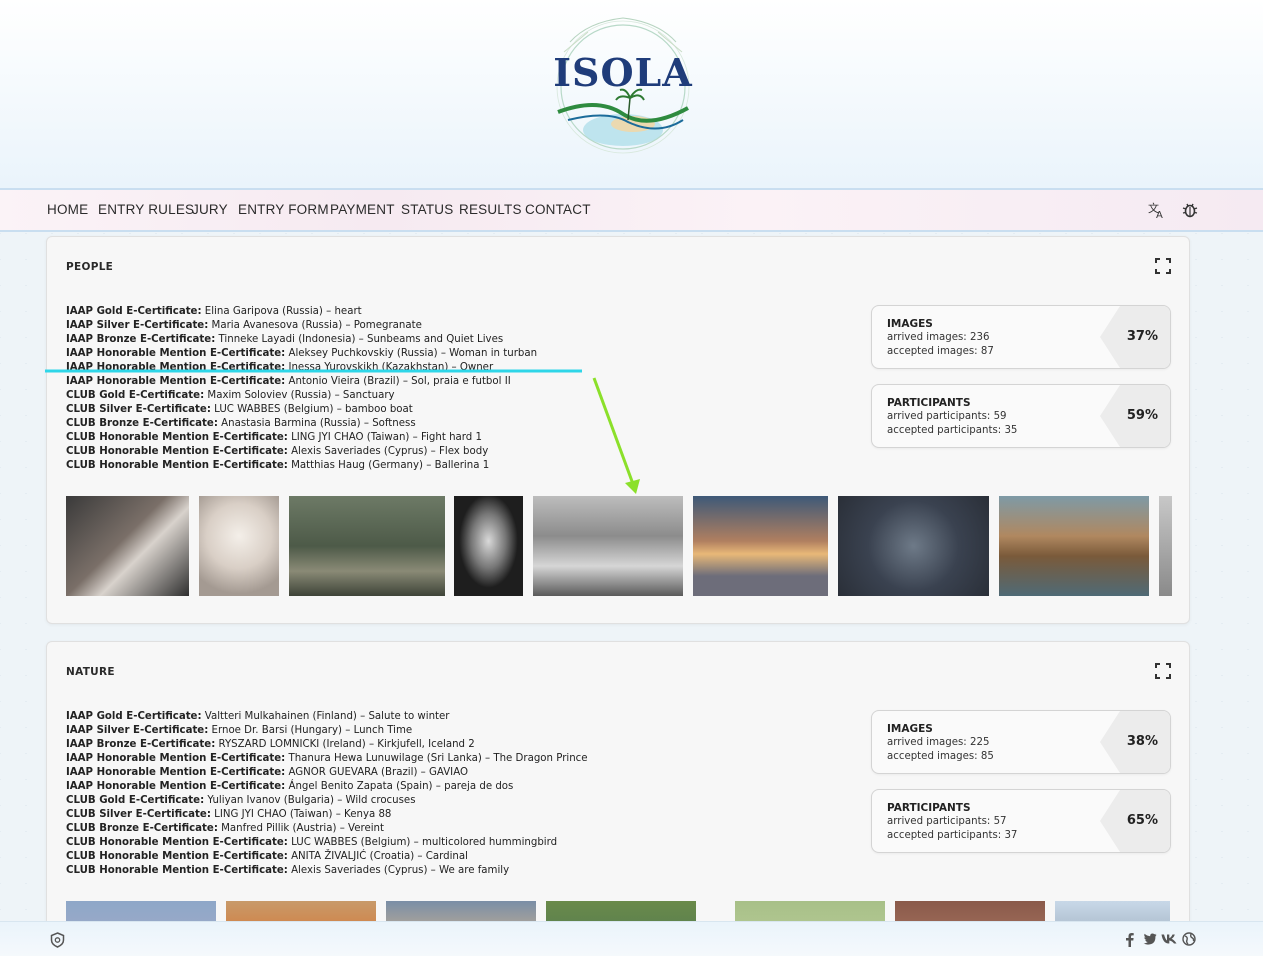  Describe the element at coordinates (362, 209) in the screenshot. I see `nav-payment: PAYMENT` at that location.